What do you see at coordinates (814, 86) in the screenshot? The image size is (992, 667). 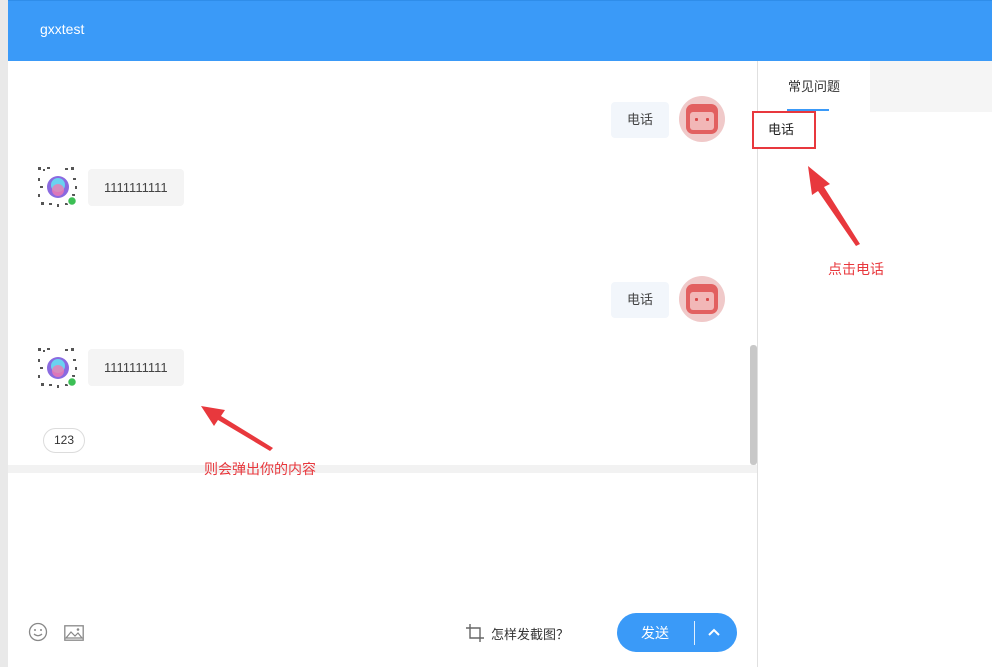 I see `tab-faq: 常见问题` at bounding box center [814, 86].